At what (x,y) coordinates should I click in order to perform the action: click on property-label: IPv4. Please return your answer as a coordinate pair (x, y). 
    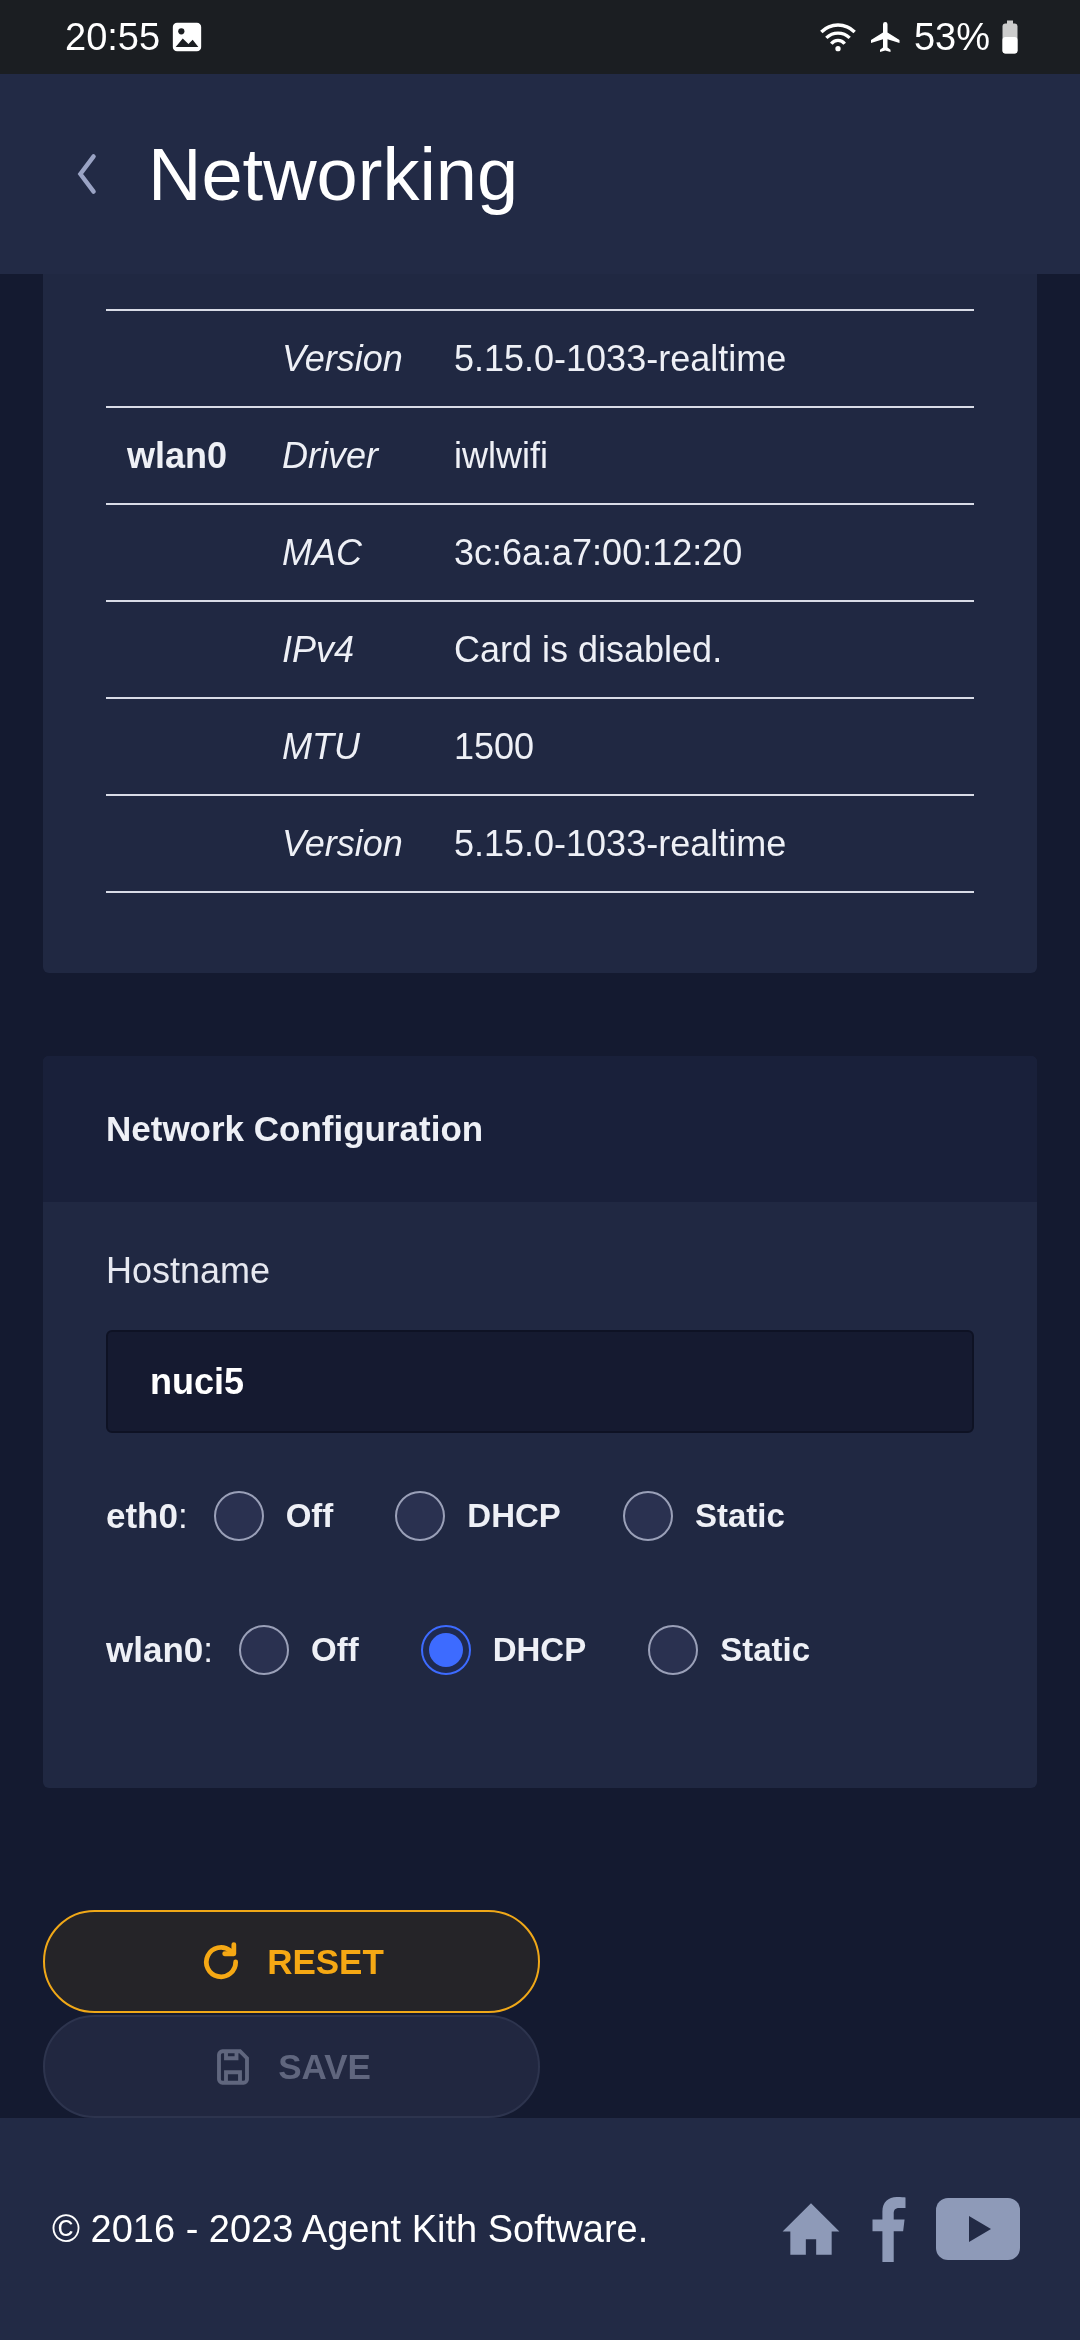
    Looking at the image, I should click on (319, 649).